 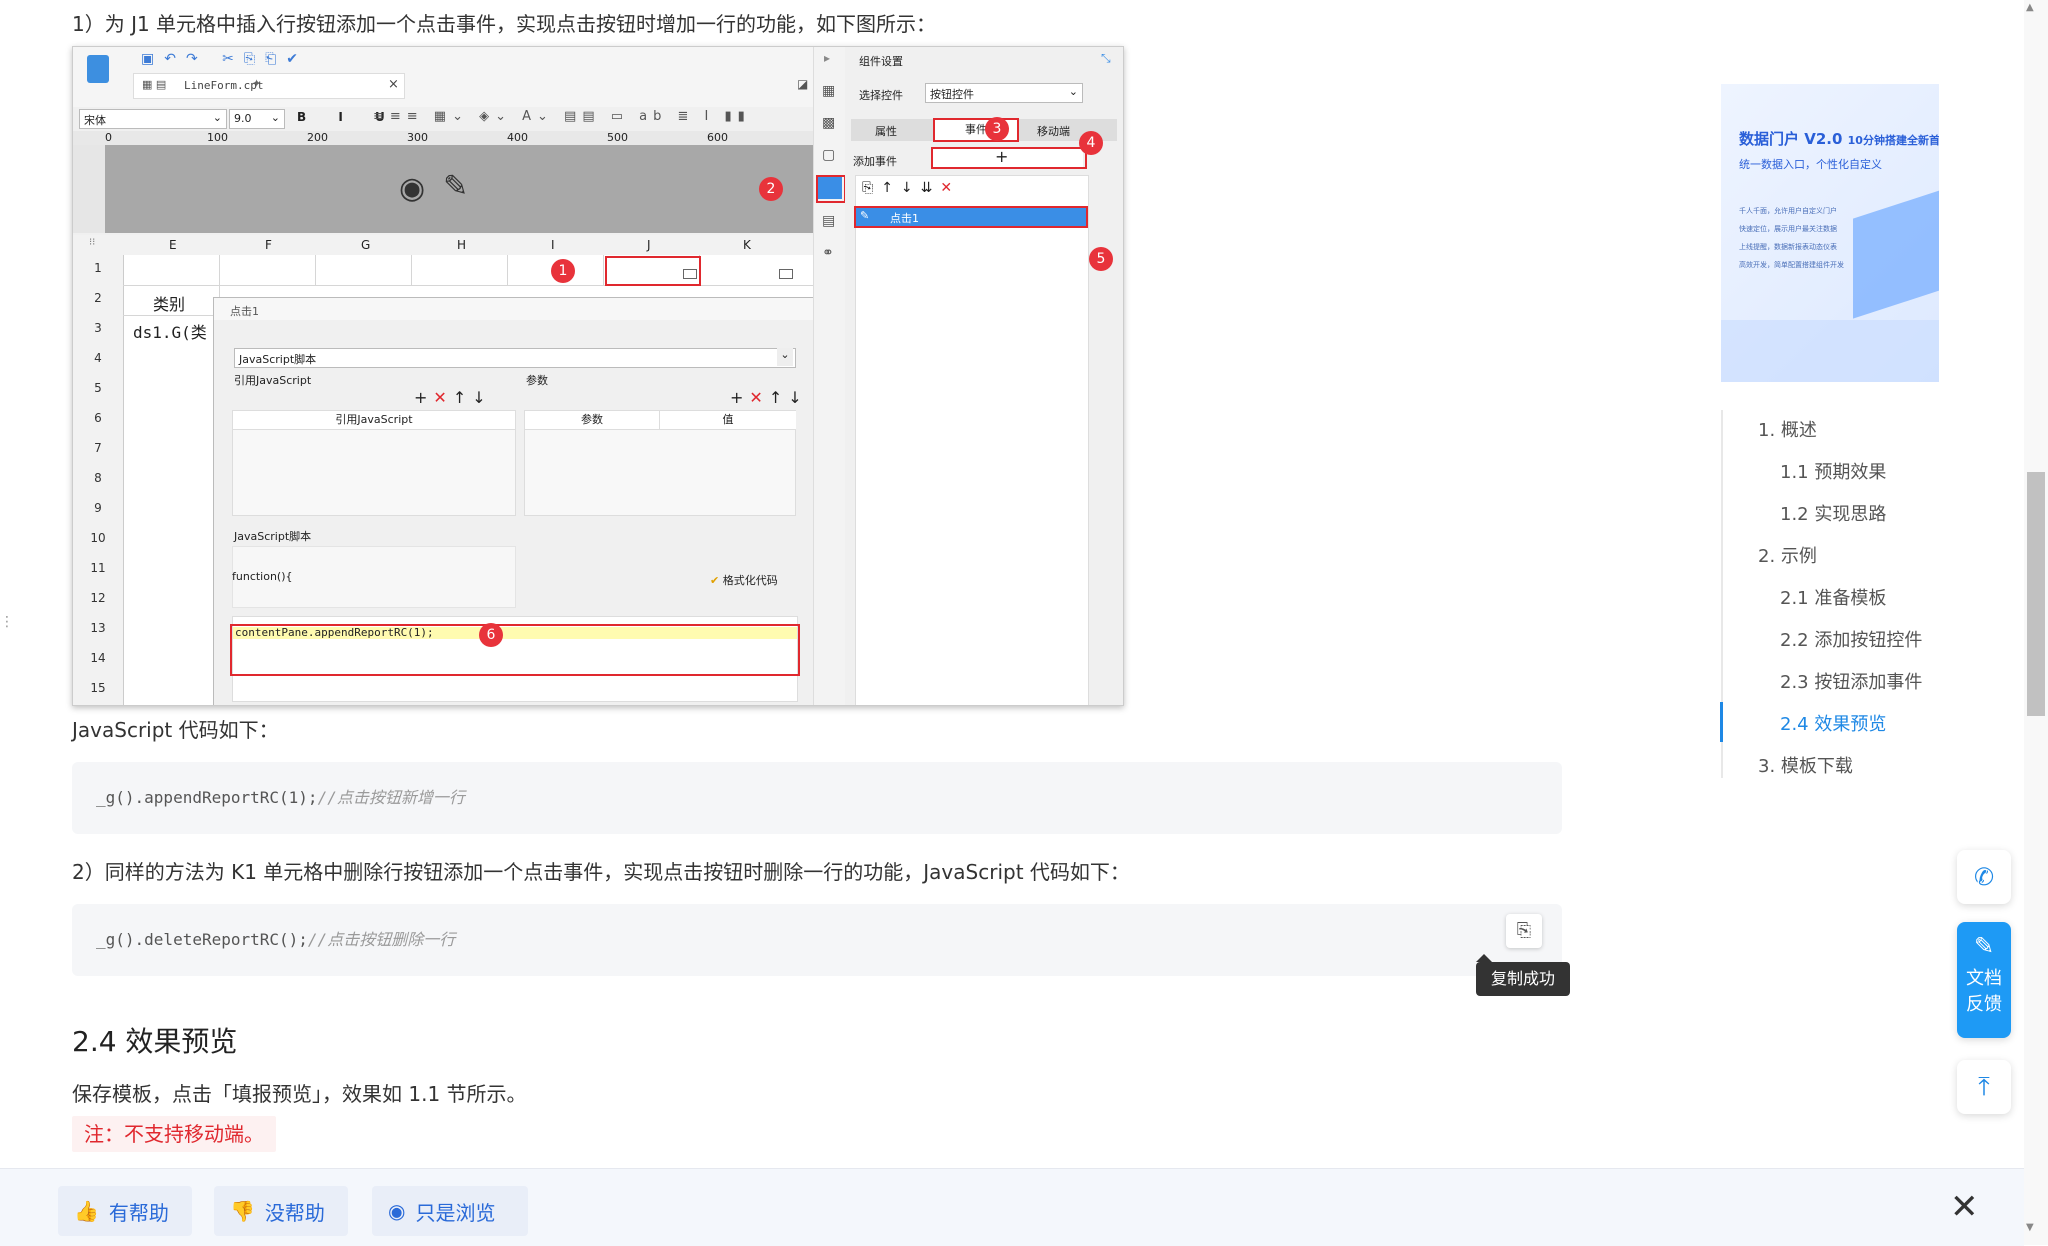 I want to click on banner-floor, so click(x=1830, y=351).